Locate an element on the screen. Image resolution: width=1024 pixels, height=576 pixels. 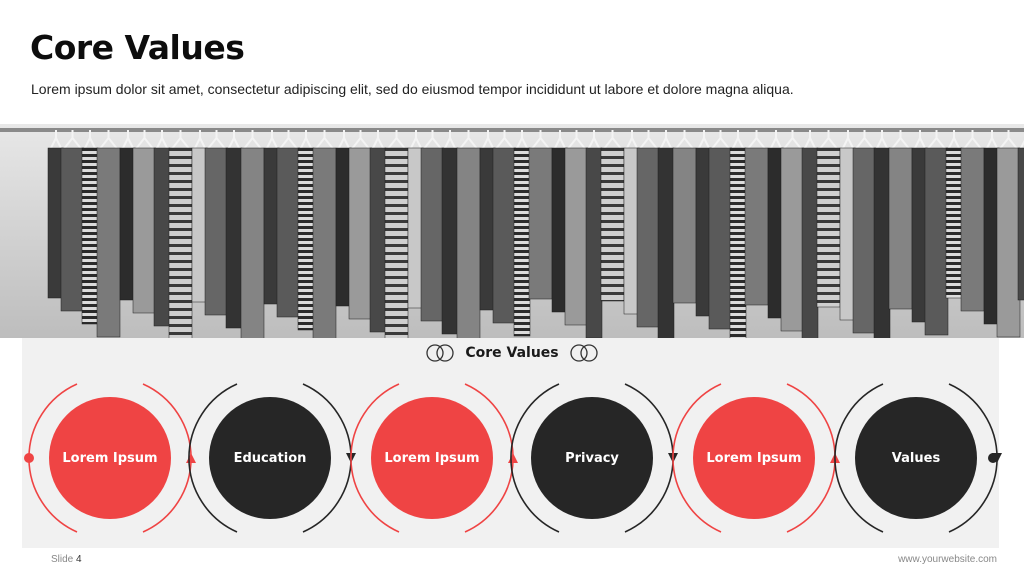
value-step-circle: Privacy is located at coordinates (592, 458).